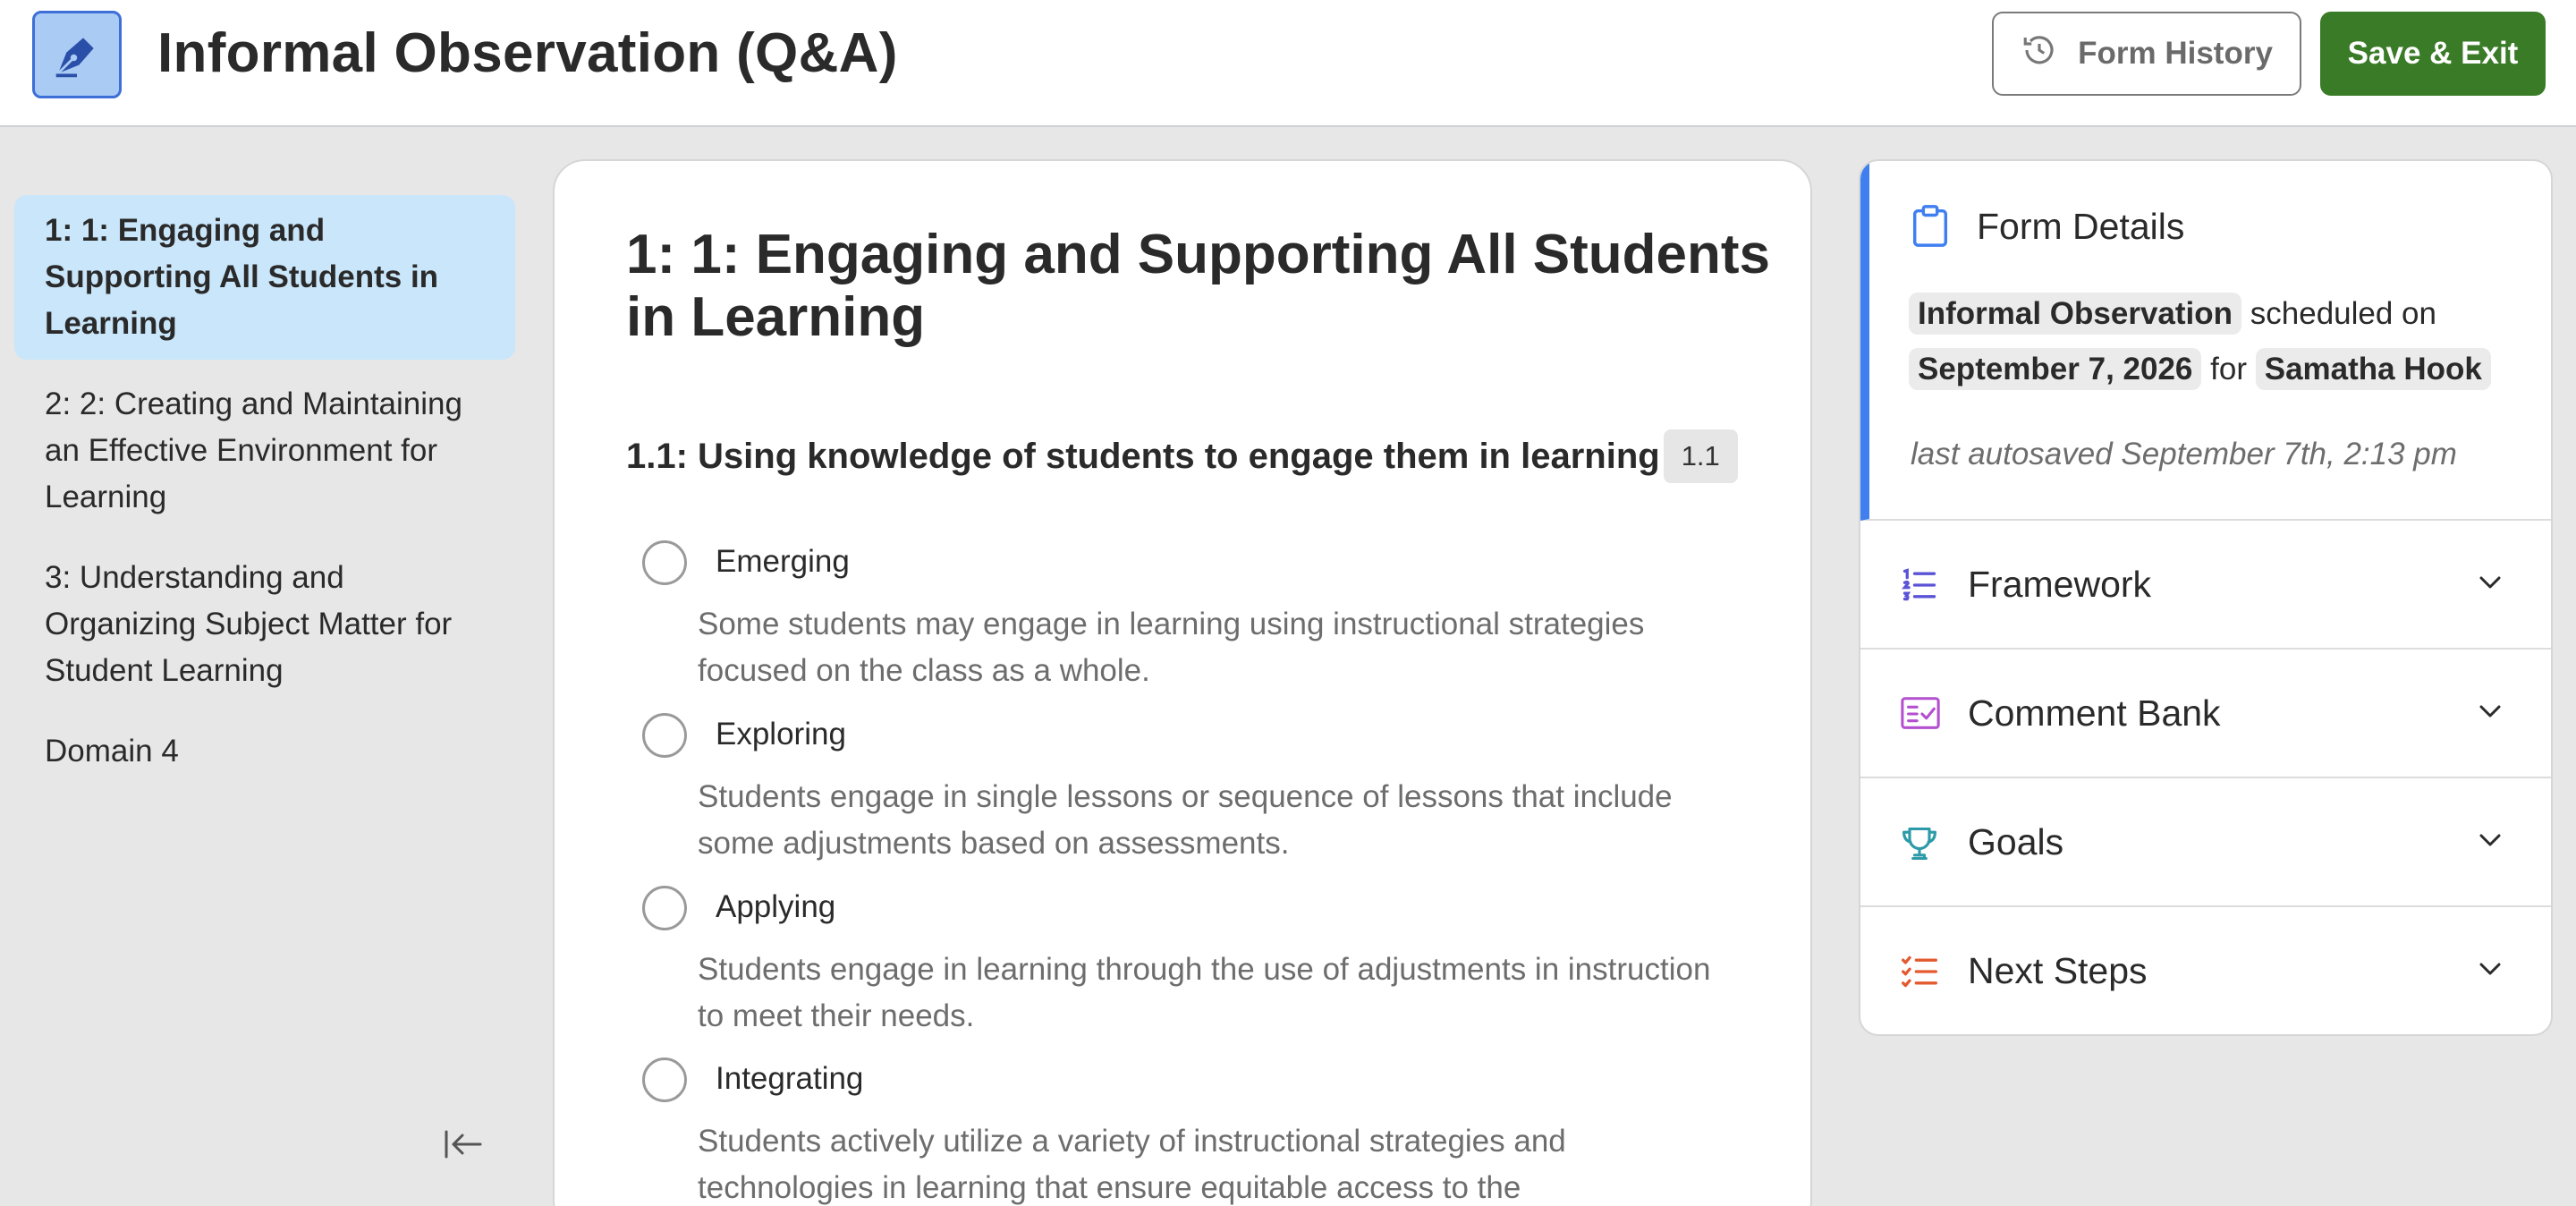  I want to click on form-details-title: Form Details, so click(2081, 226).